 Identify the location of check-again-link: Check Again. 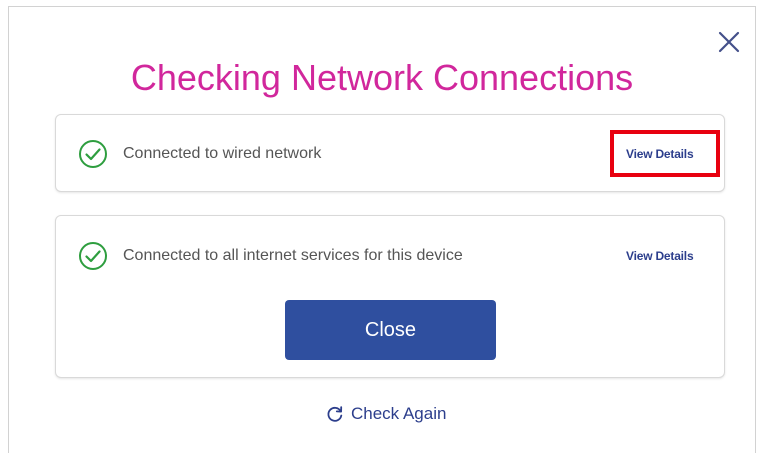
(386, 414).